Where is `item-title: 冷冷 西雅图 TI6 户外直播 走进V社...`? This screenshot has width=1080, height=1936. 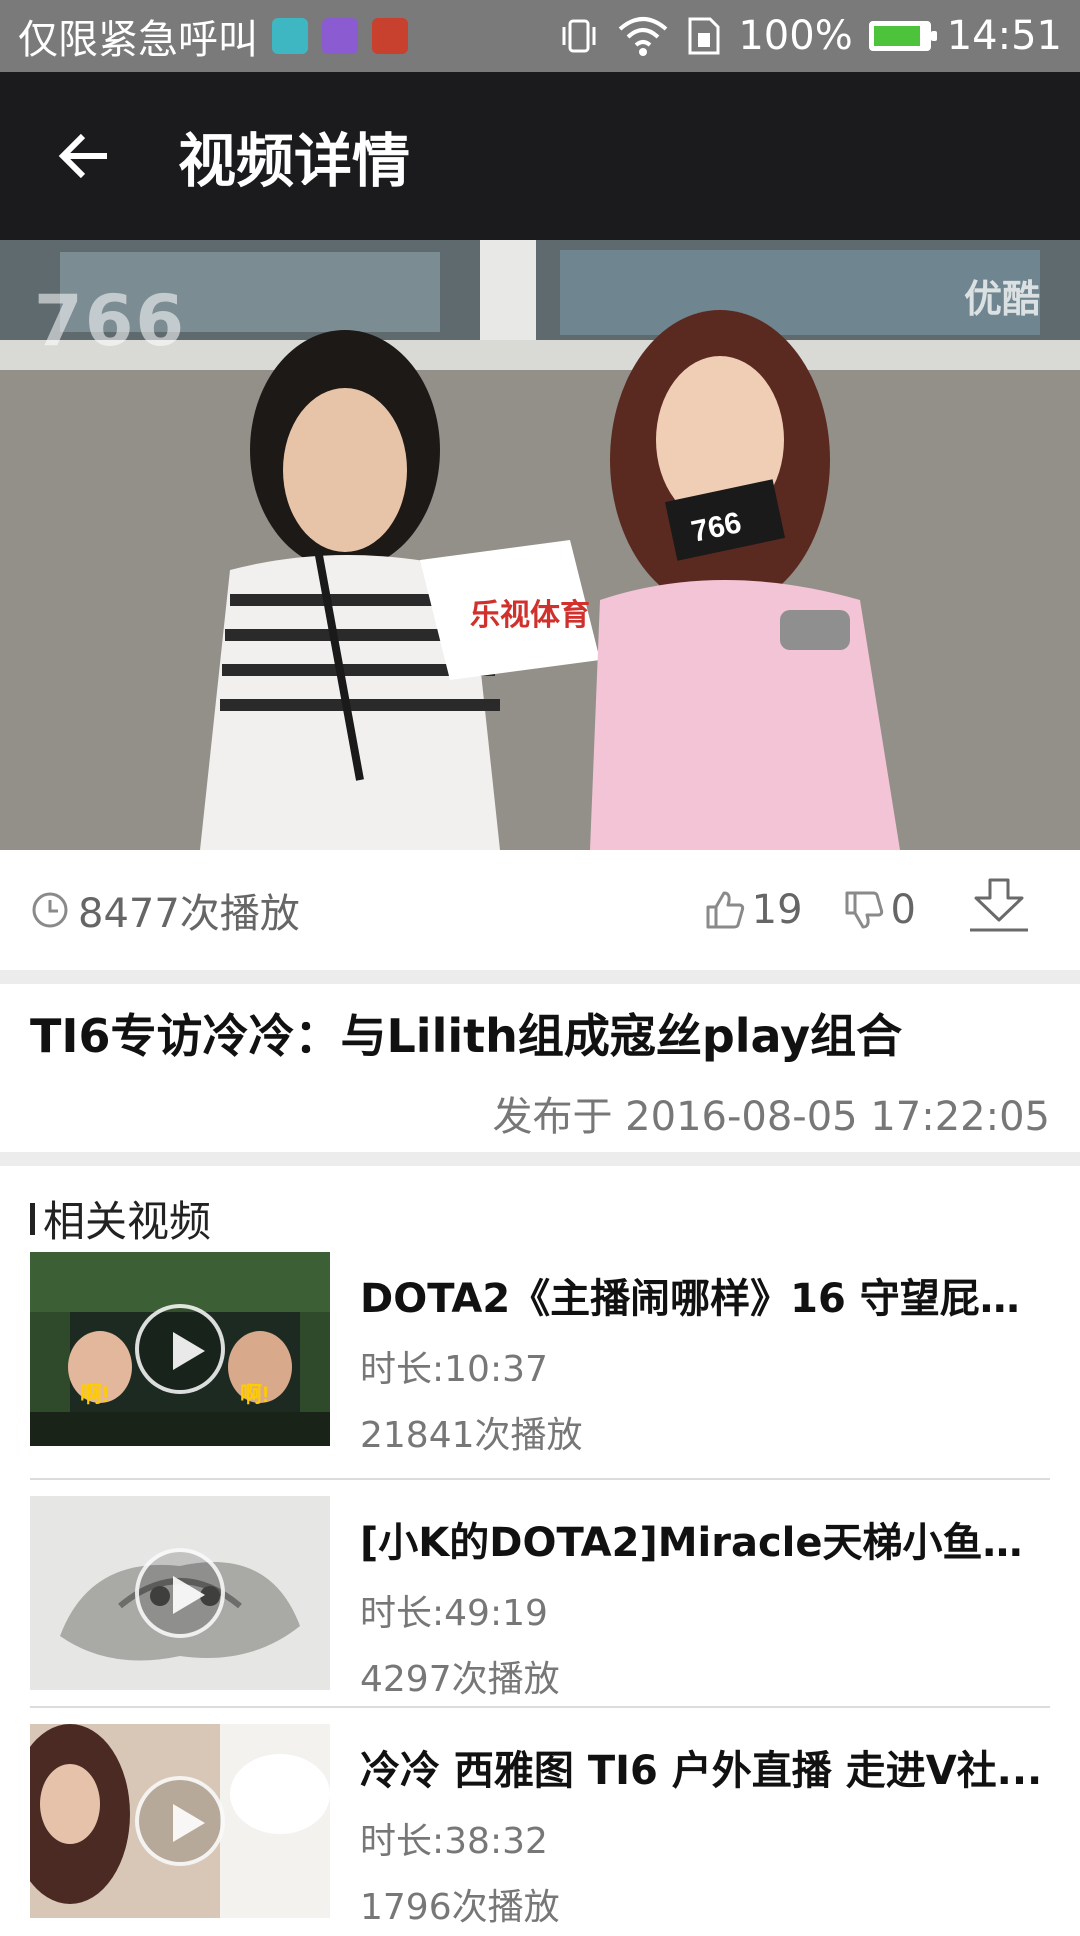 item-title: 冷冷 西雅图 TI6 户外直播 走进V社... is located at coordinates (701, 1771).